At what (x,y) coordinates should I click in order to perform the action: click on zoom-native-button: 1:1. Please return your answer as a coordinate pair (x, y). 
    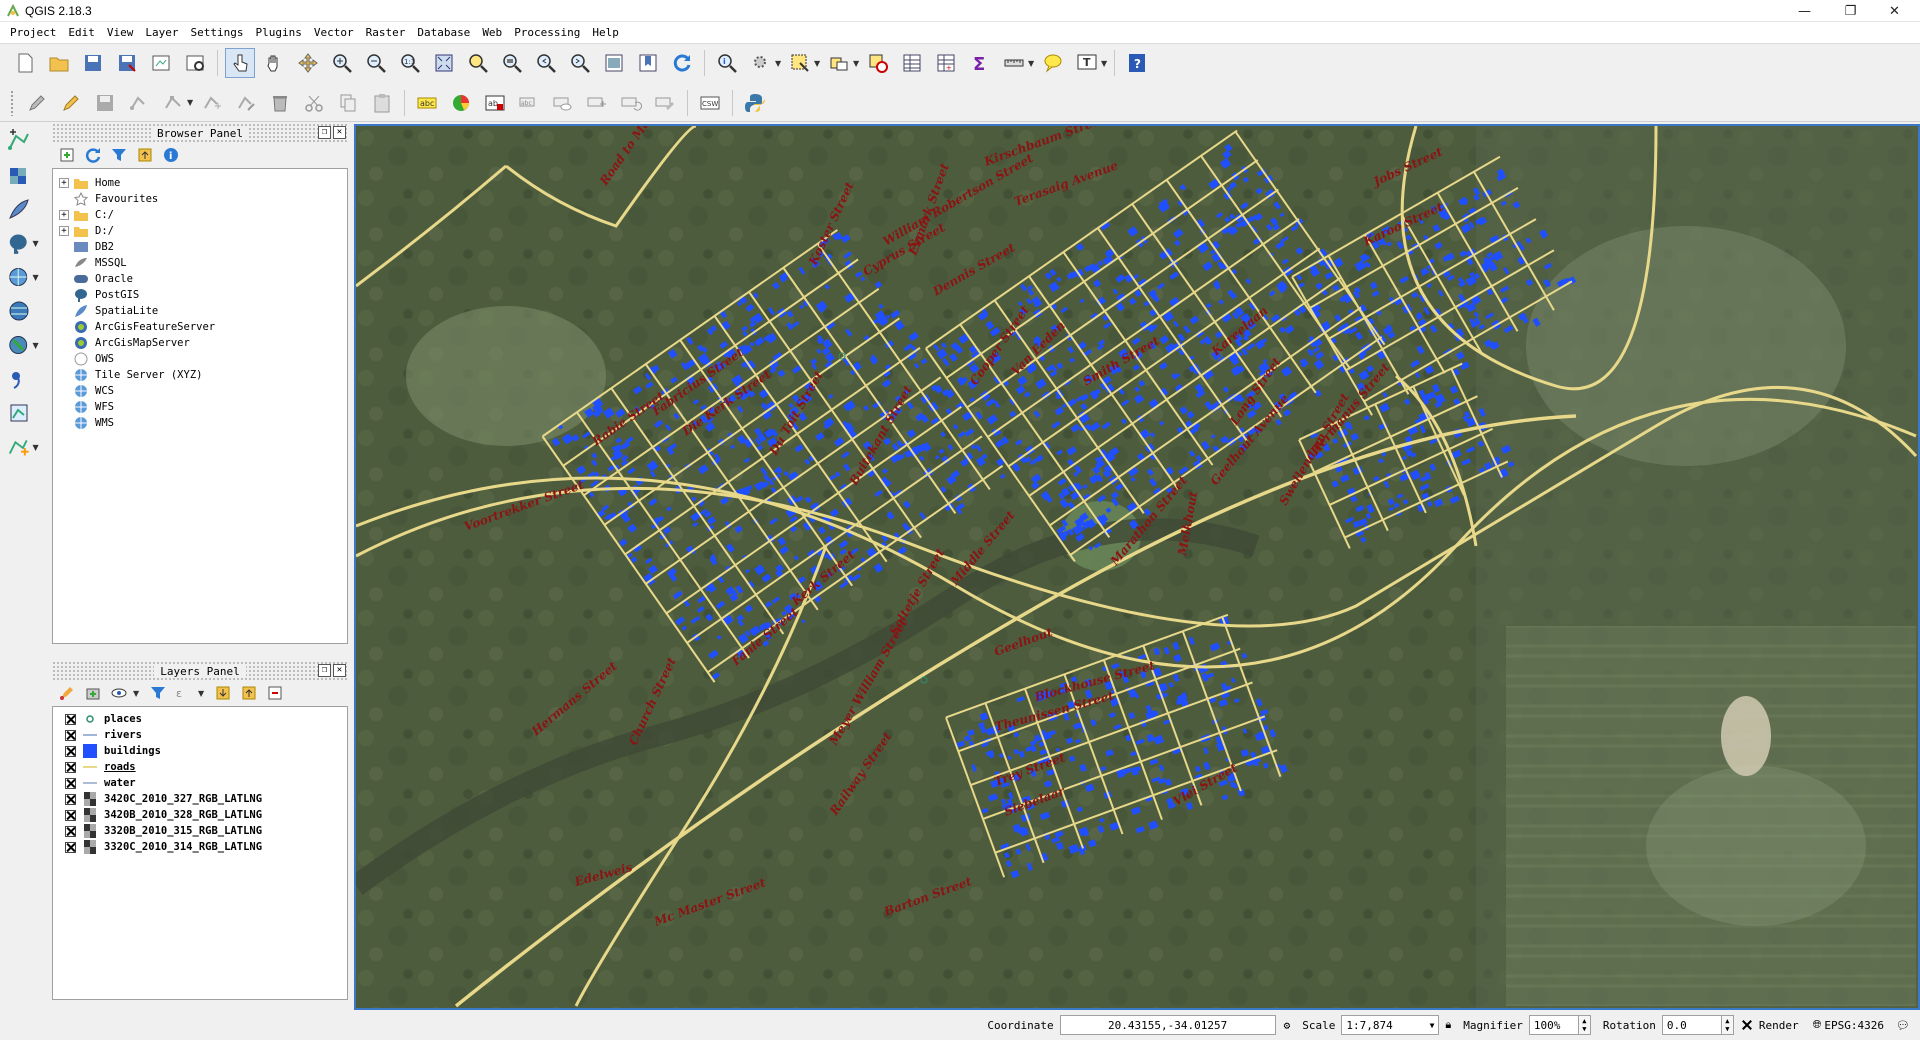
    Looking at the image, I should click on (410, 63).